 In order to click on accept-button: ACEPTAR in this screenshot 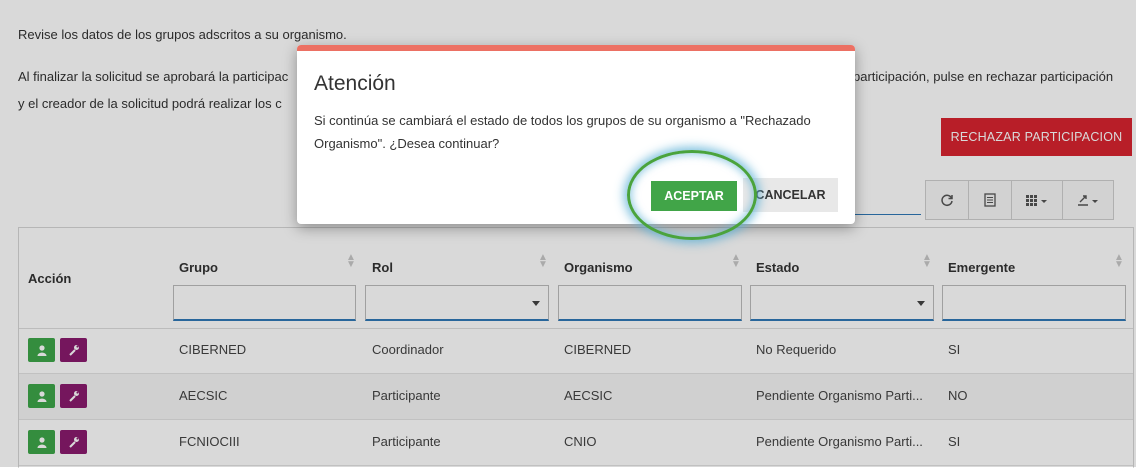, I will do `click(694, 196)`.